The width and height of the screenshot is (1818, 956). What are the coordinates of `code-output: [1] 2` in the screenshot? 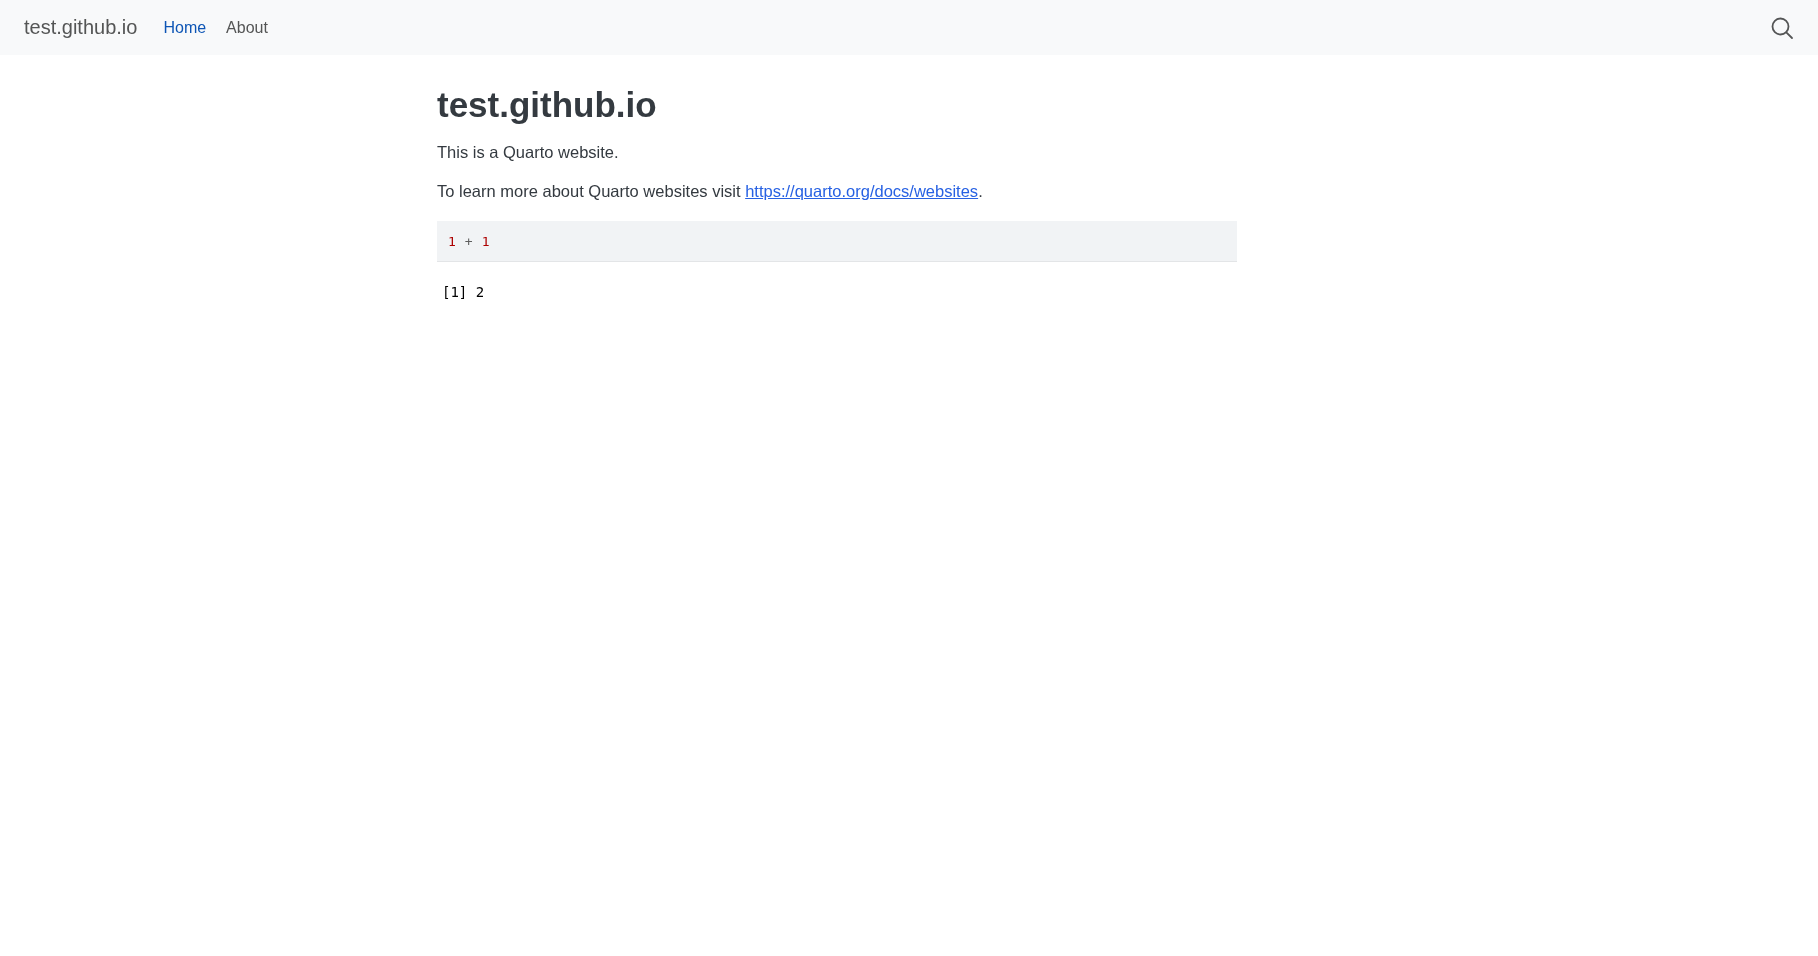 It's located at (464, 292).